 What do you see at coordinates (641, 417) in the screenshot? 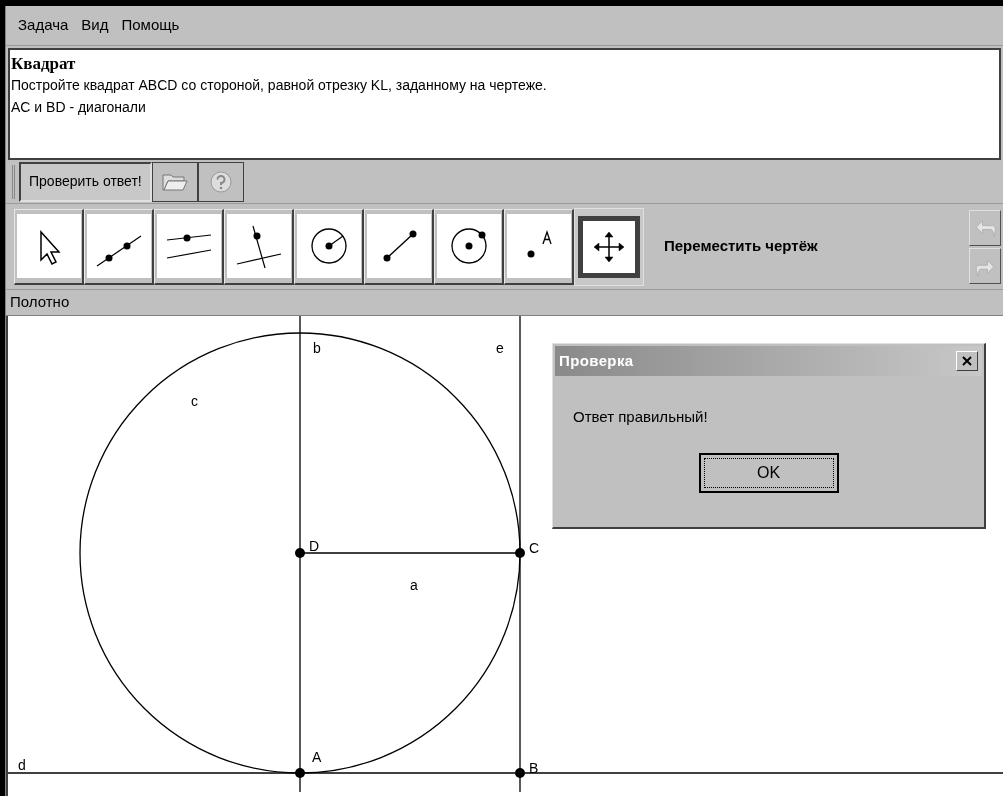
I see `dialog-message: Ответ правильный!` at bounding box center [641, 417].